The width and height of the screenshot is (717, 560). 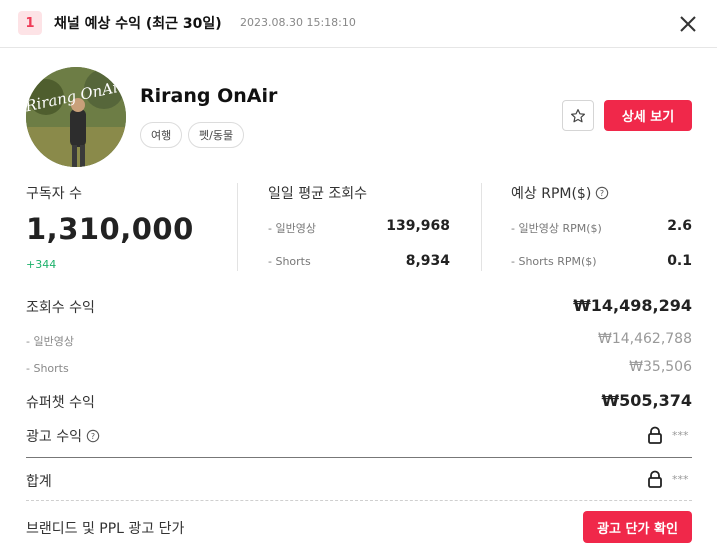 What do you see at coordinates (644, 339) in the screenshot?
I see `regular-revenue-value: ₩14,462,788` at bounding box center [644, 339].